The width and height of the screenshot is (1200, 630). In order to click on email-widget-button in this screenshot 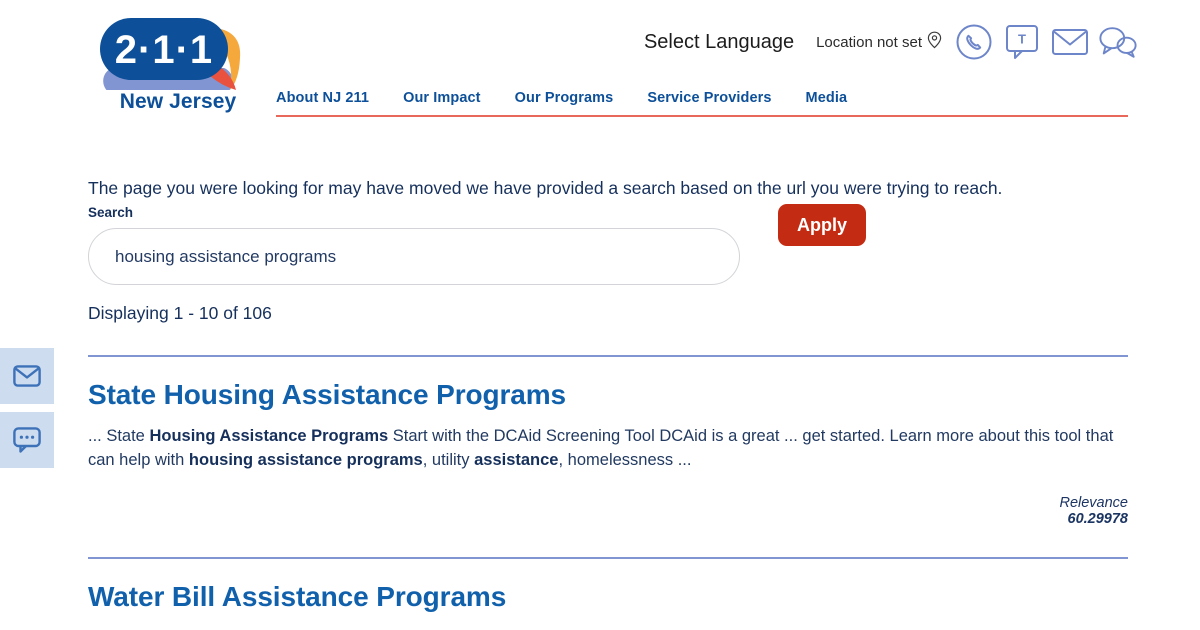, I will do `click(27, 376)`.